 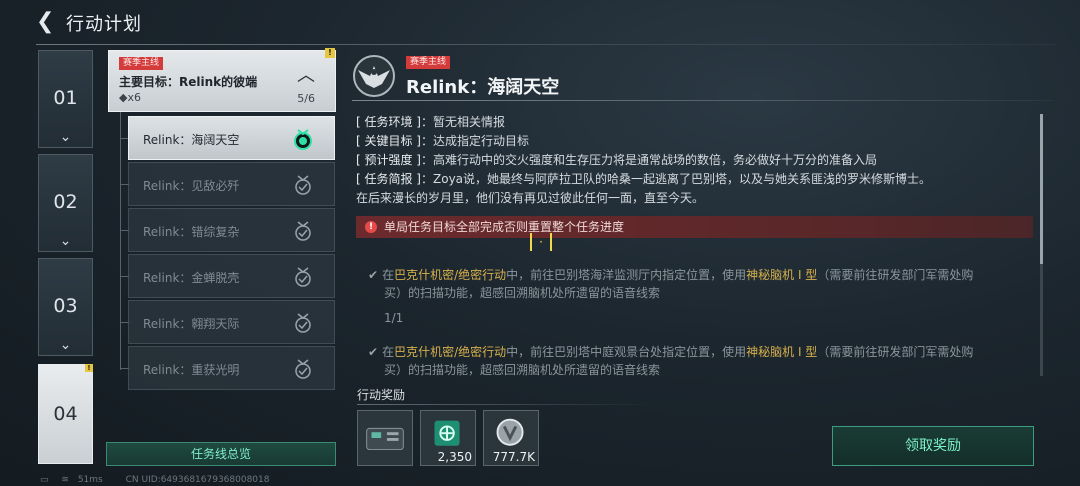 I want to click on status-footer: ▭ ≋ 51ms CN UID:6493681679368008018, so click(x=155, y=480).